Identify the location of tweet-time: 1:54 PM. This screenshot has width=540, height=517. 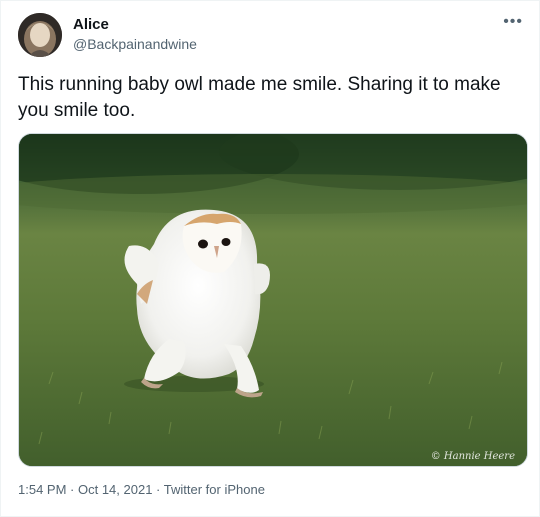
(42, 489).